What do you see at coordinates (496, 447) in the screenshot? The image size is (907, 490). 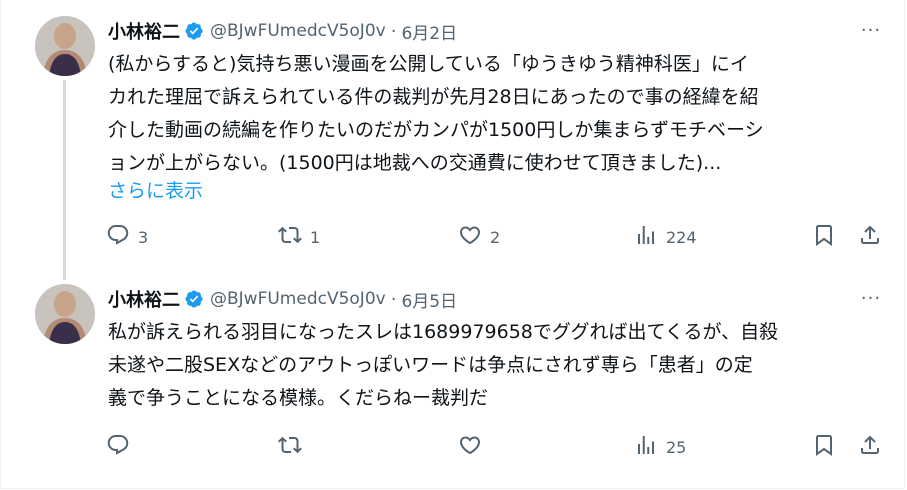 I see `tweet-actions: 25` at bounding box center [496, 447].